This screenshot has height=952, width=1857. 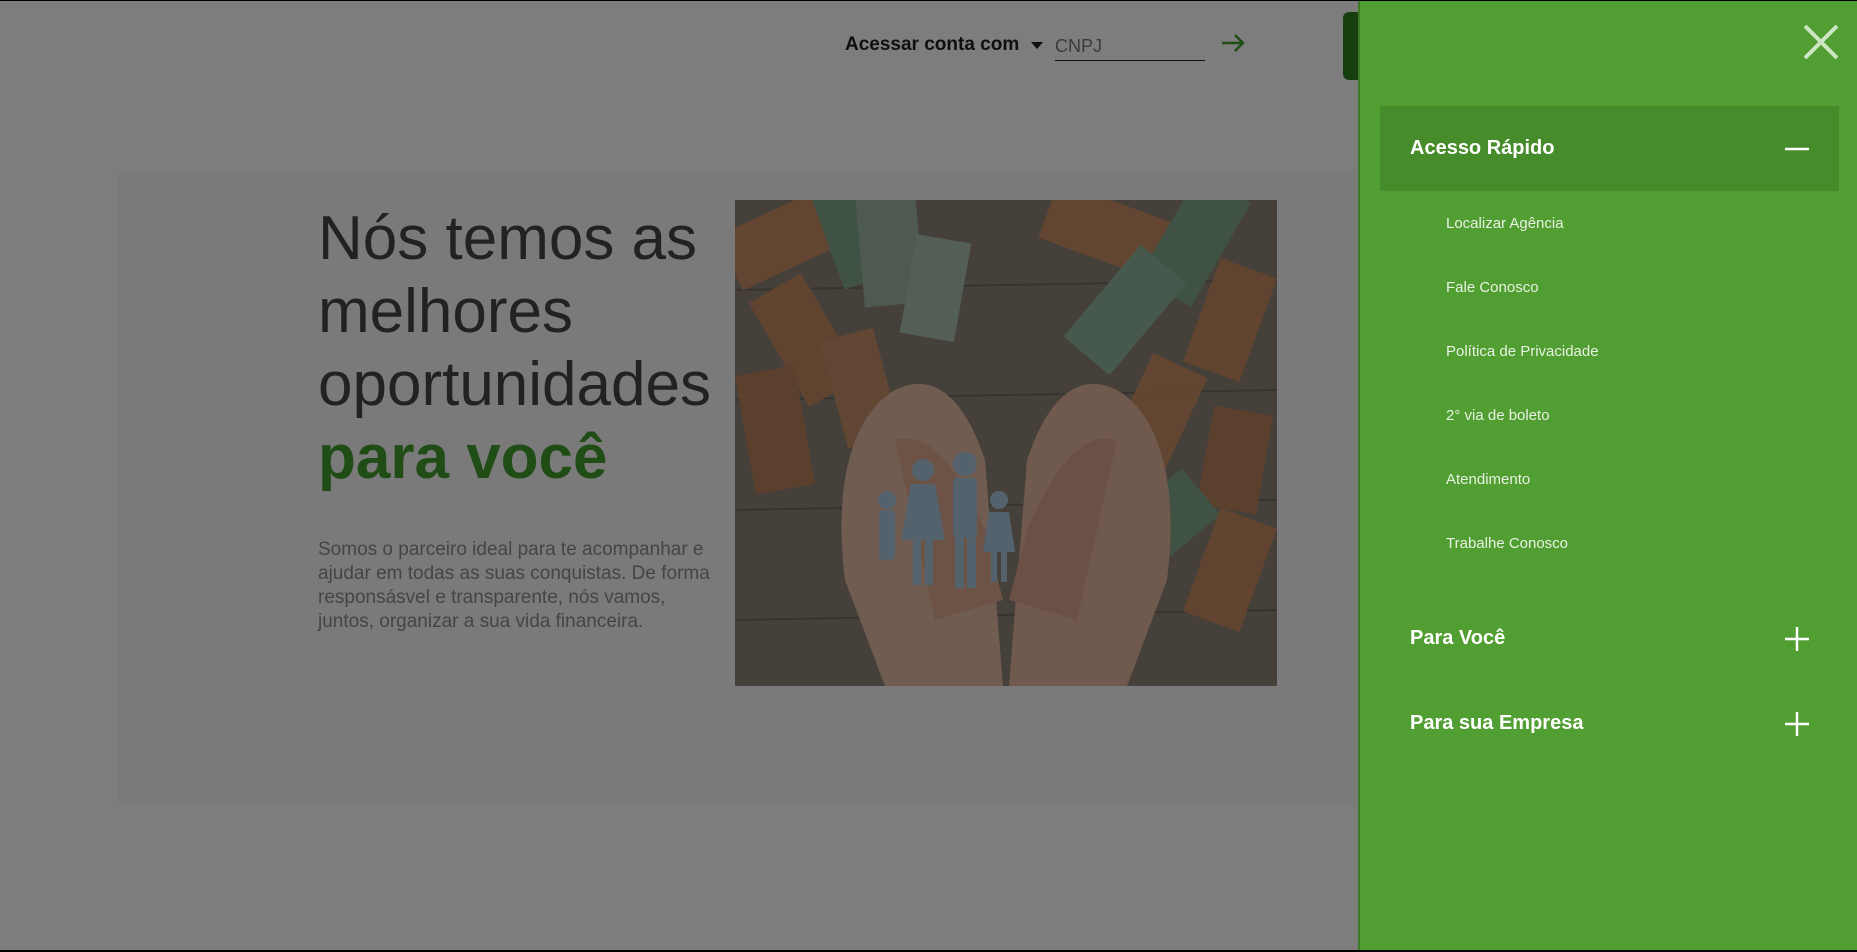 I want to click on section-title: Acesso Rápido, so click(x=1482, y=148).